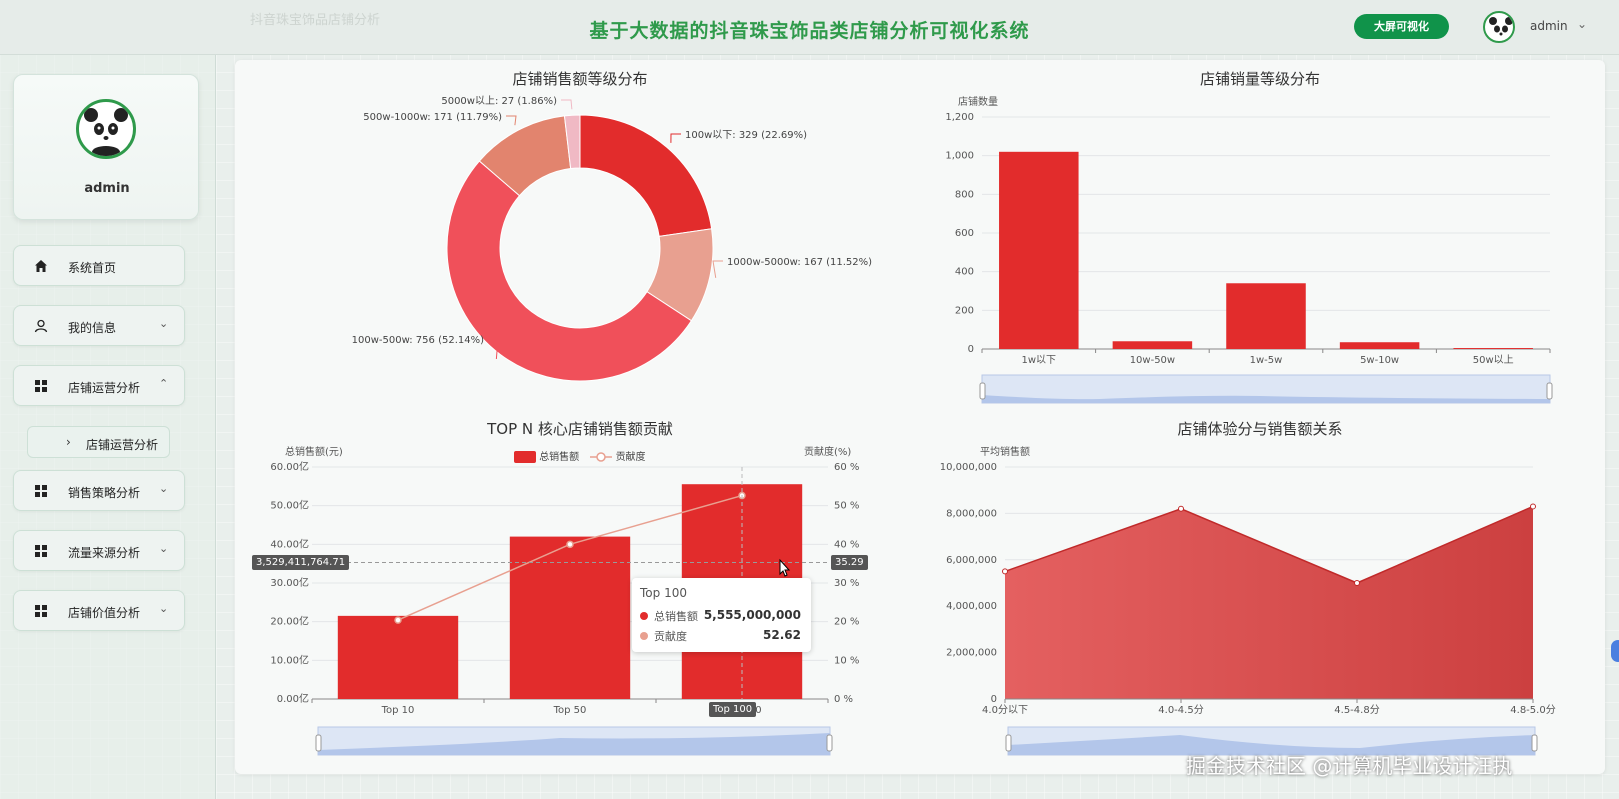 The height and width of the screenshot is (799, 1619). What do you see at coordinates (1005, 710) in the screenshot?
I see `x-tick-label: 4.0分以下` at bounding box center [1005, 710].